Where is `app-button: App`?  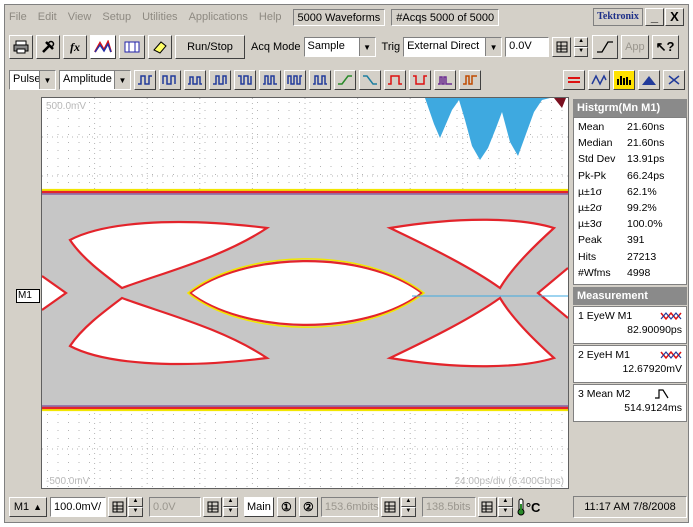
app-button: App is located at coordinates (635, 47).